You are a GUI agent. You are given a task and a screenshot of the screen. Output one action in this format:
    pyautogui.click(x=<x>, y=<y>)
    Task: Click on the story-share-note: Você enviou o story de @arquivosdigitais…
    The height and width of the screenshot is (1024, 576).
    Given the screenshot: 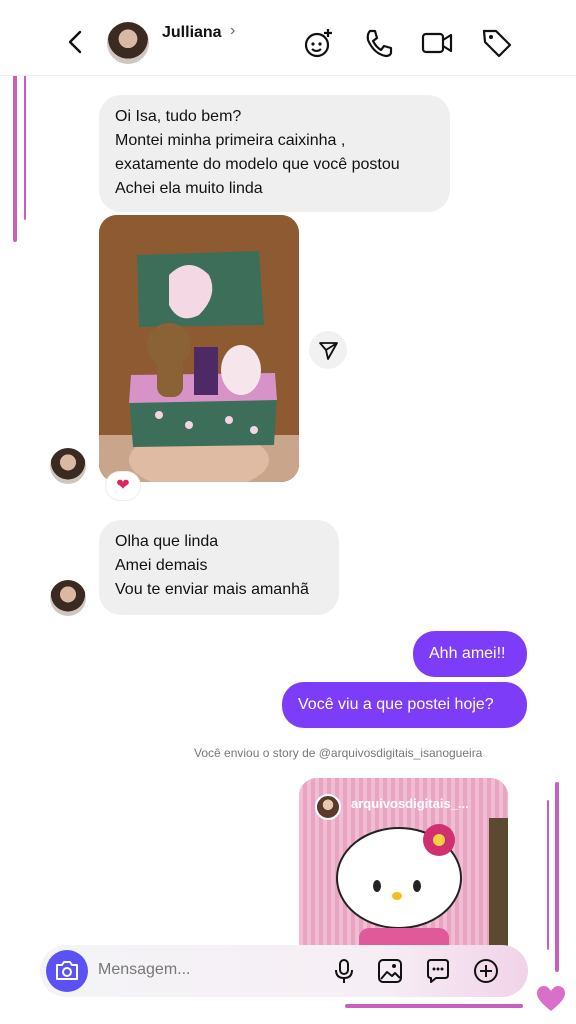 What is the action you would take?
    pyautogui.click(x=338, y=753)
    